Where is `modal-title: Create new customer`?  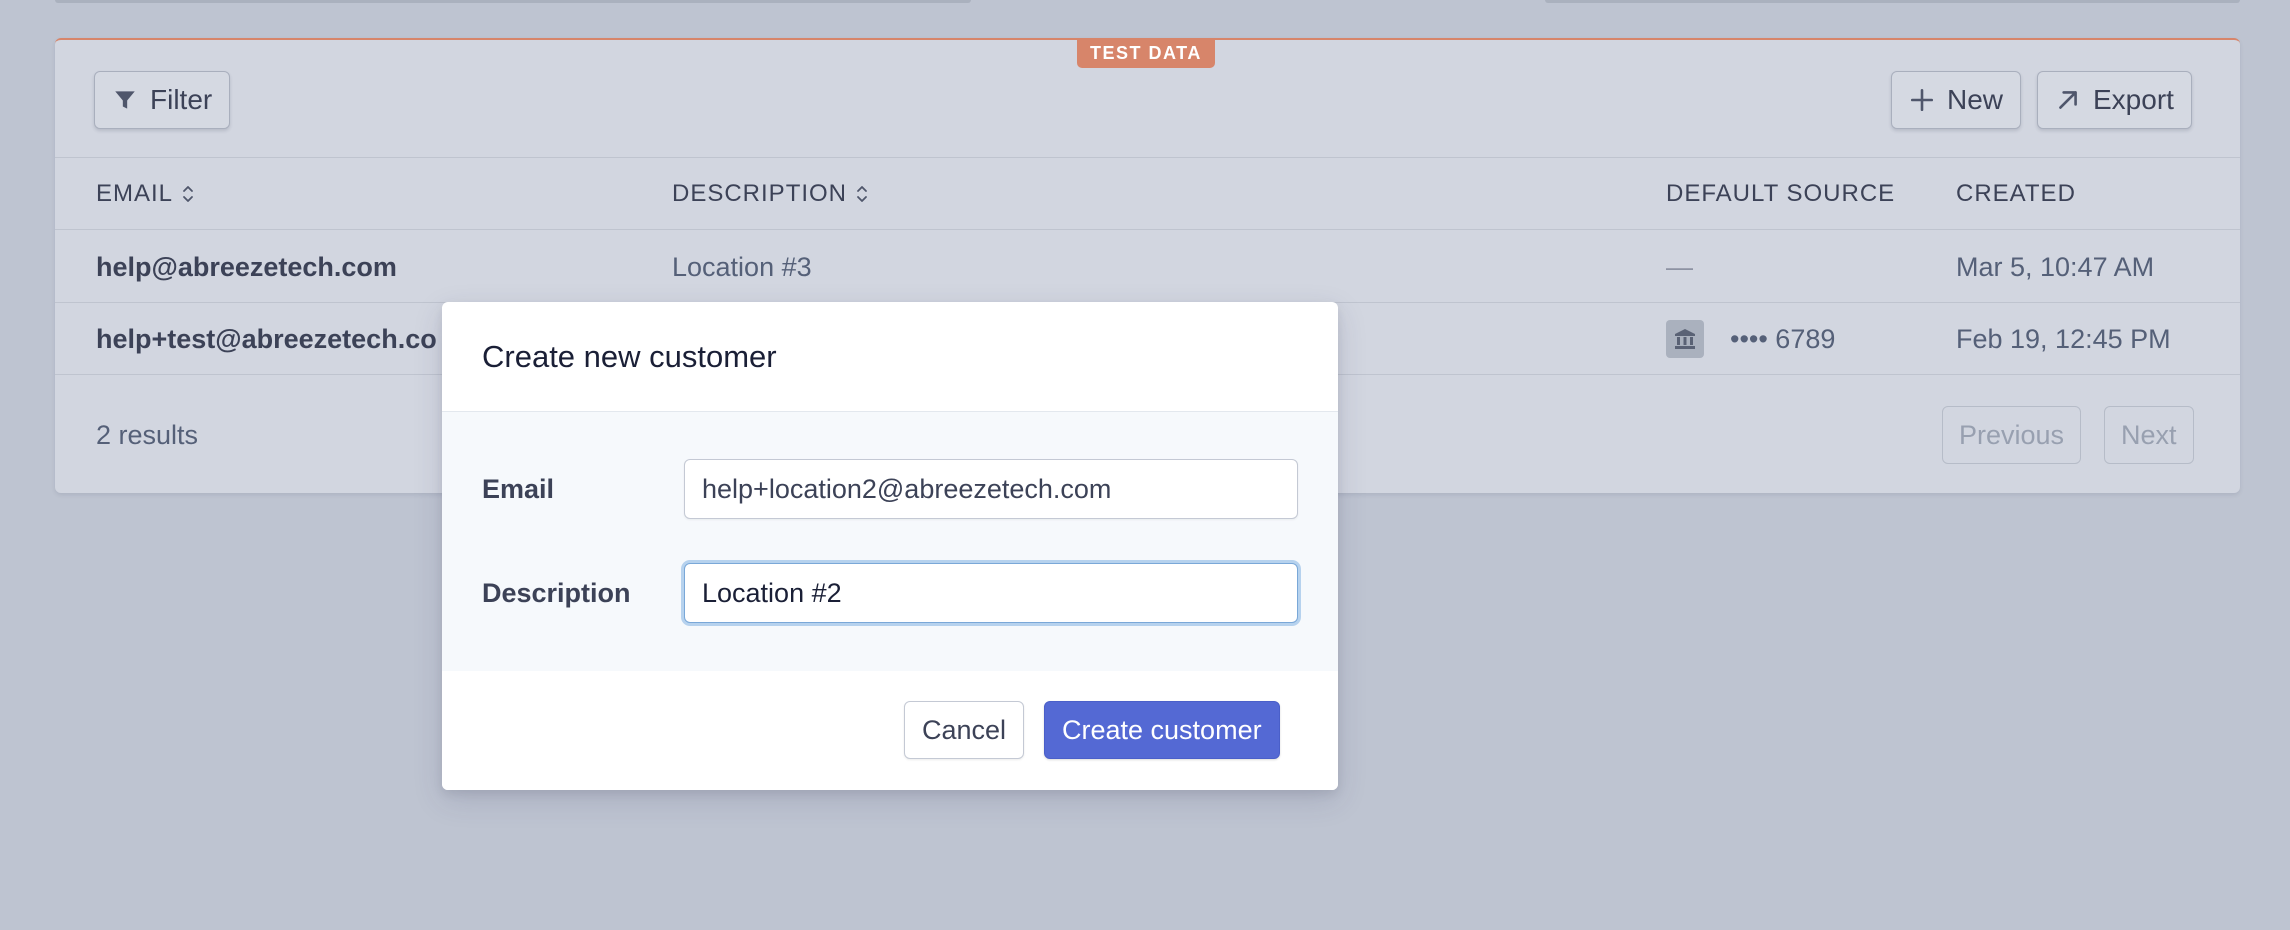
modal-title: Create new customer is located at coordinates (629, 356).